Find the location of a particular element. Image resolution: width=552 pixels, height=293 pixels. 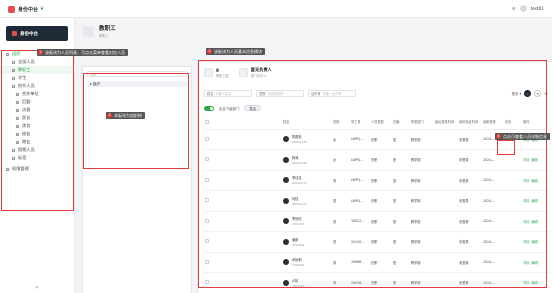

annotation-callout-2: 2 该板块为人员基本信息模块 is located at coordinates (235, 51).